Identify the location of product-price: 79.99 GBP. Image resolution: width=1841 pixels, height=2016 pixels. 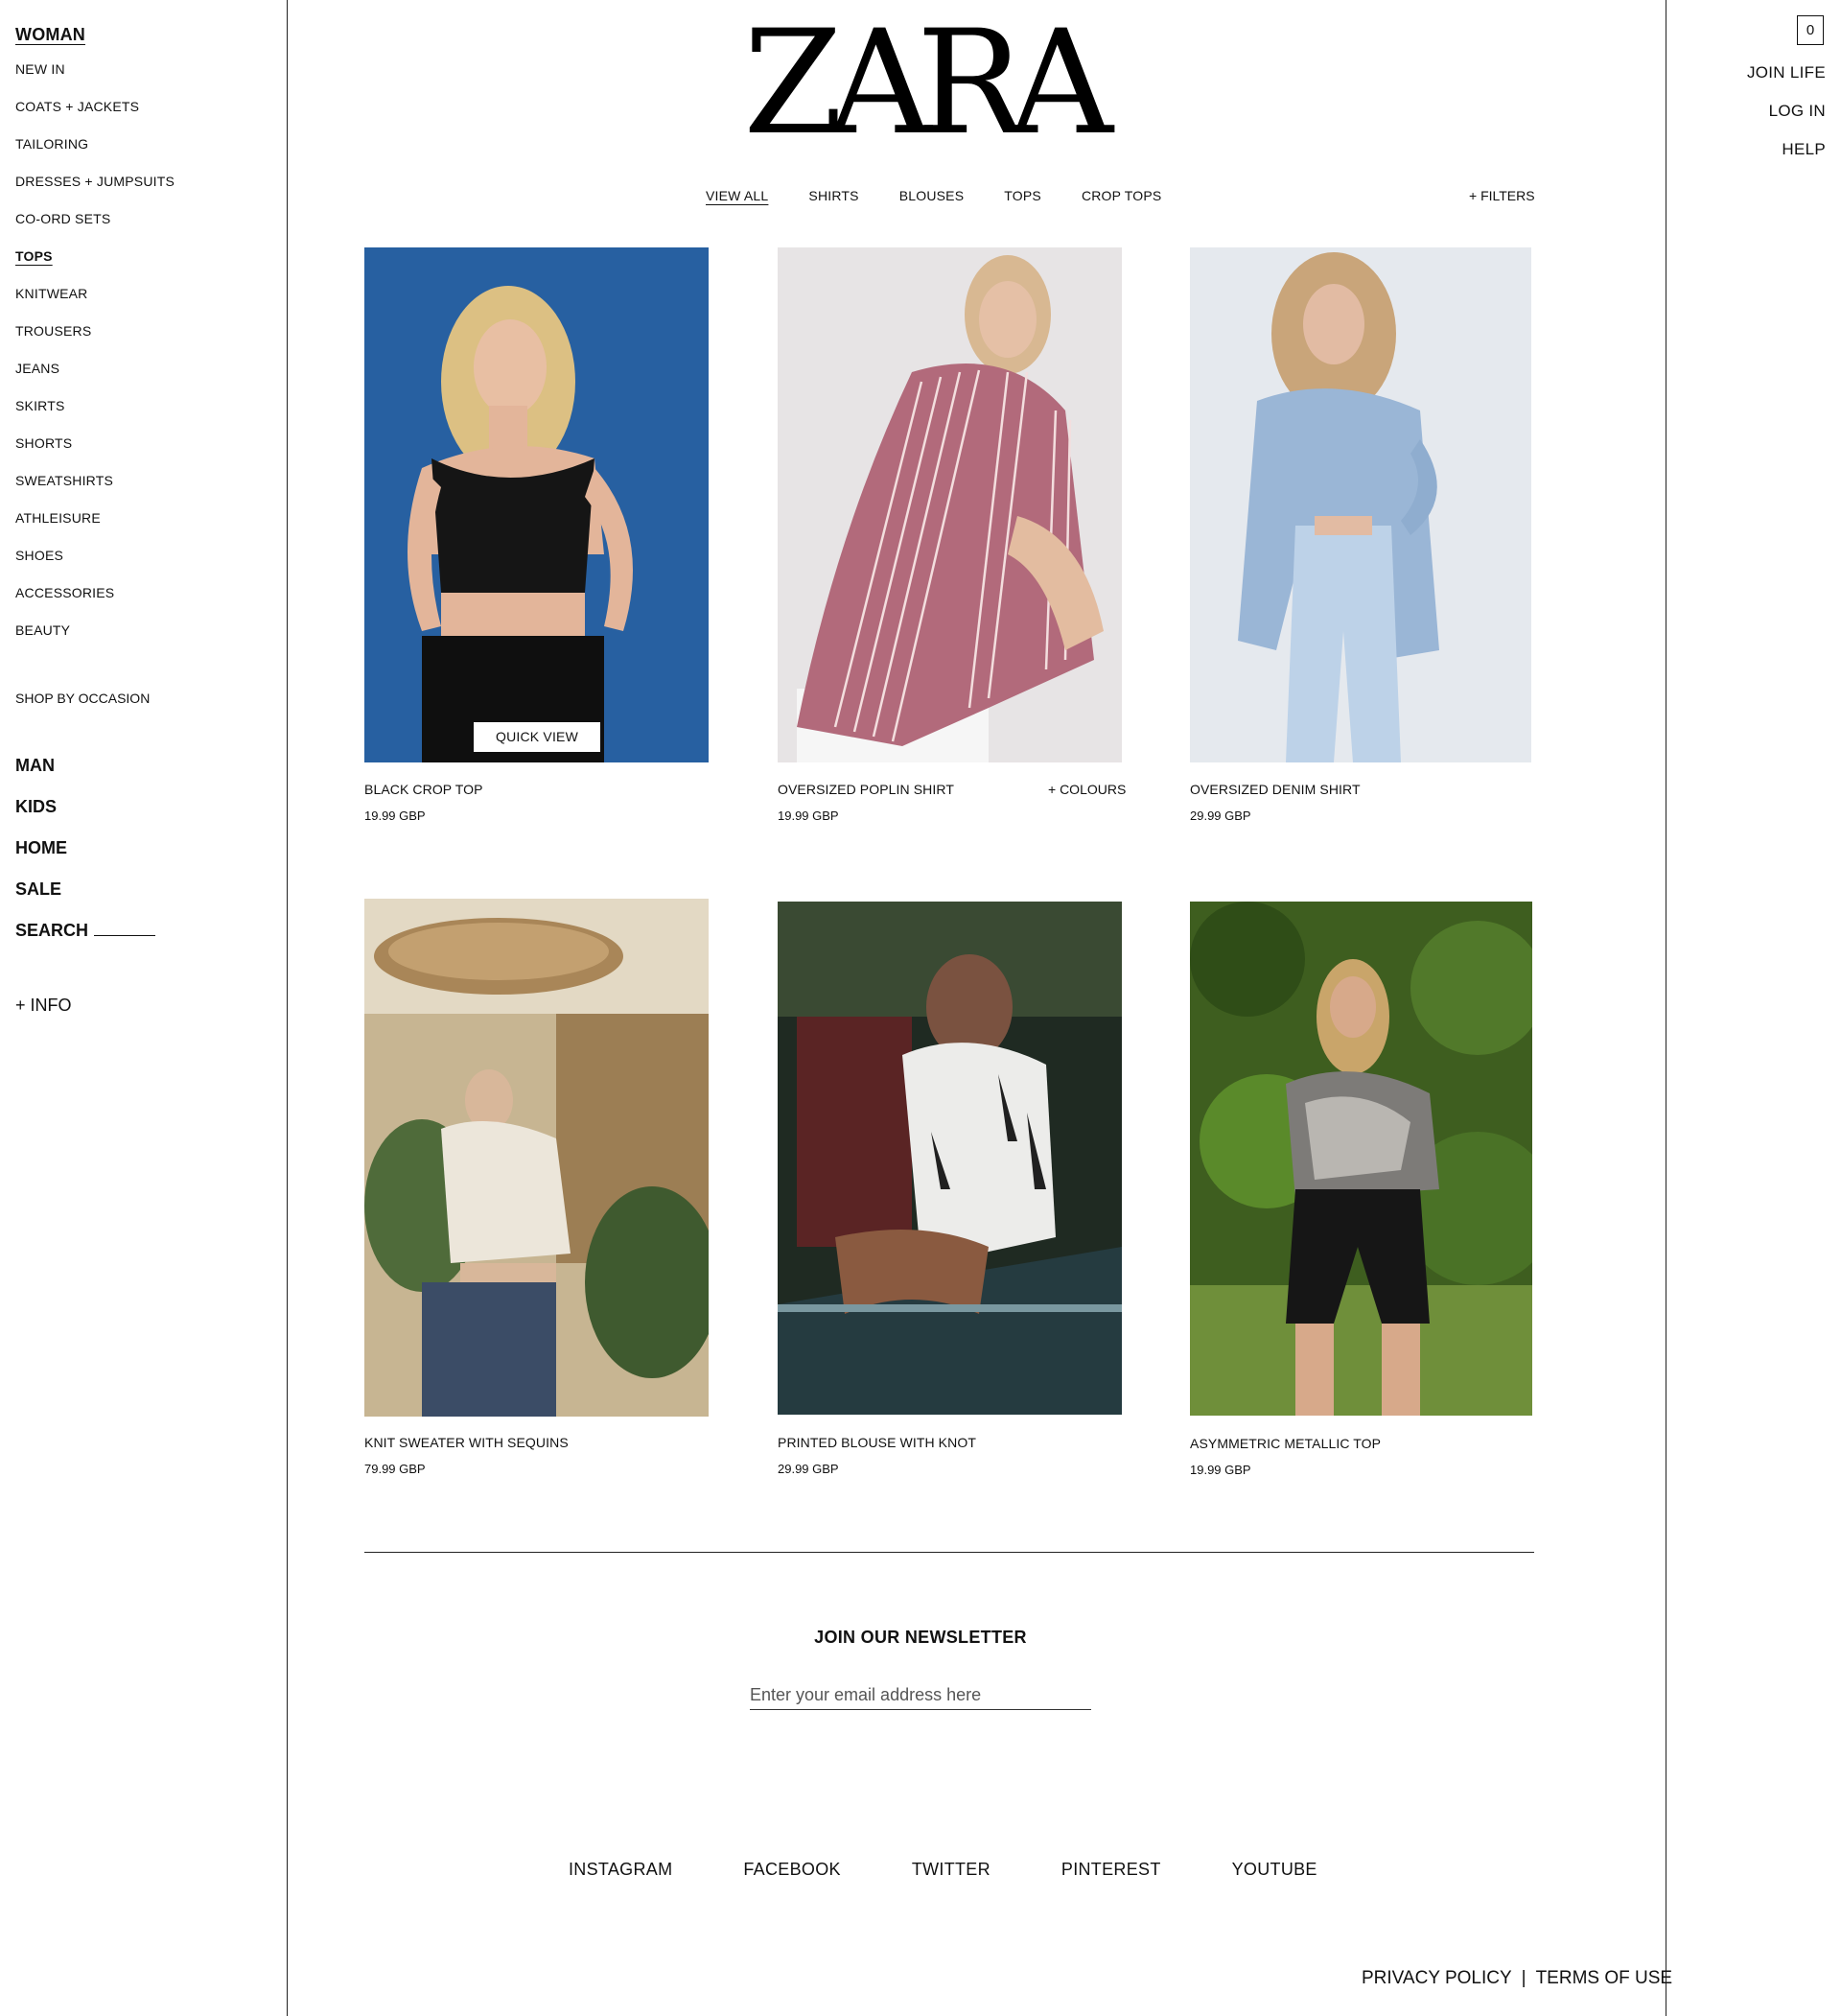
(395, 1469).